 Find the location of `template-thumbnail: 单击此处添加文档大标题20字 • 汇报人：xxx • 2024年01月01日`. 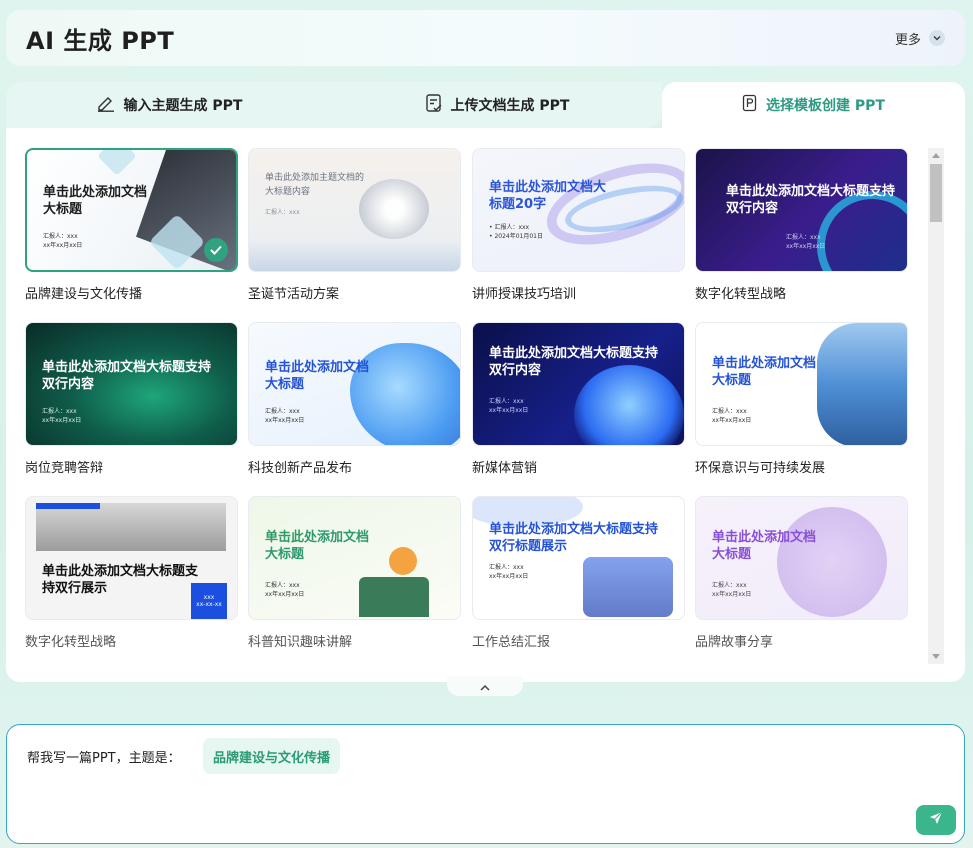

template-thumbnail: 单击此处添加文档大标题20字 • 汇报人：xxx • 2024年01月01日 is located at coordinates (578, 210).